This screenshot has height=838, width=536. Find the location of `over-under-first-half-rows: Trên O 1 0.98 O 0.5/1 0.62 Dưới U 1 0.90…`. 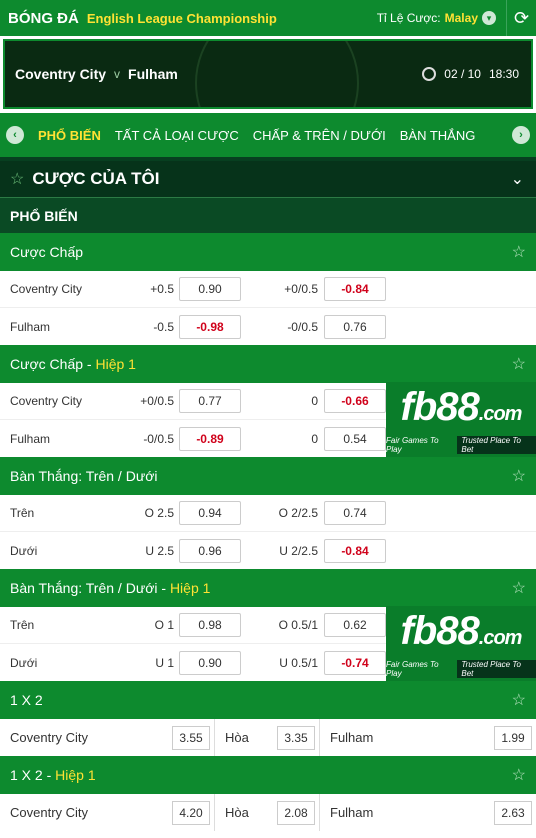

over-under-first-half-rows: Trên O 1 0.98 O 0.5/1 0.62 Dưới U 1 0.90… is located at coordinates (268, 644).